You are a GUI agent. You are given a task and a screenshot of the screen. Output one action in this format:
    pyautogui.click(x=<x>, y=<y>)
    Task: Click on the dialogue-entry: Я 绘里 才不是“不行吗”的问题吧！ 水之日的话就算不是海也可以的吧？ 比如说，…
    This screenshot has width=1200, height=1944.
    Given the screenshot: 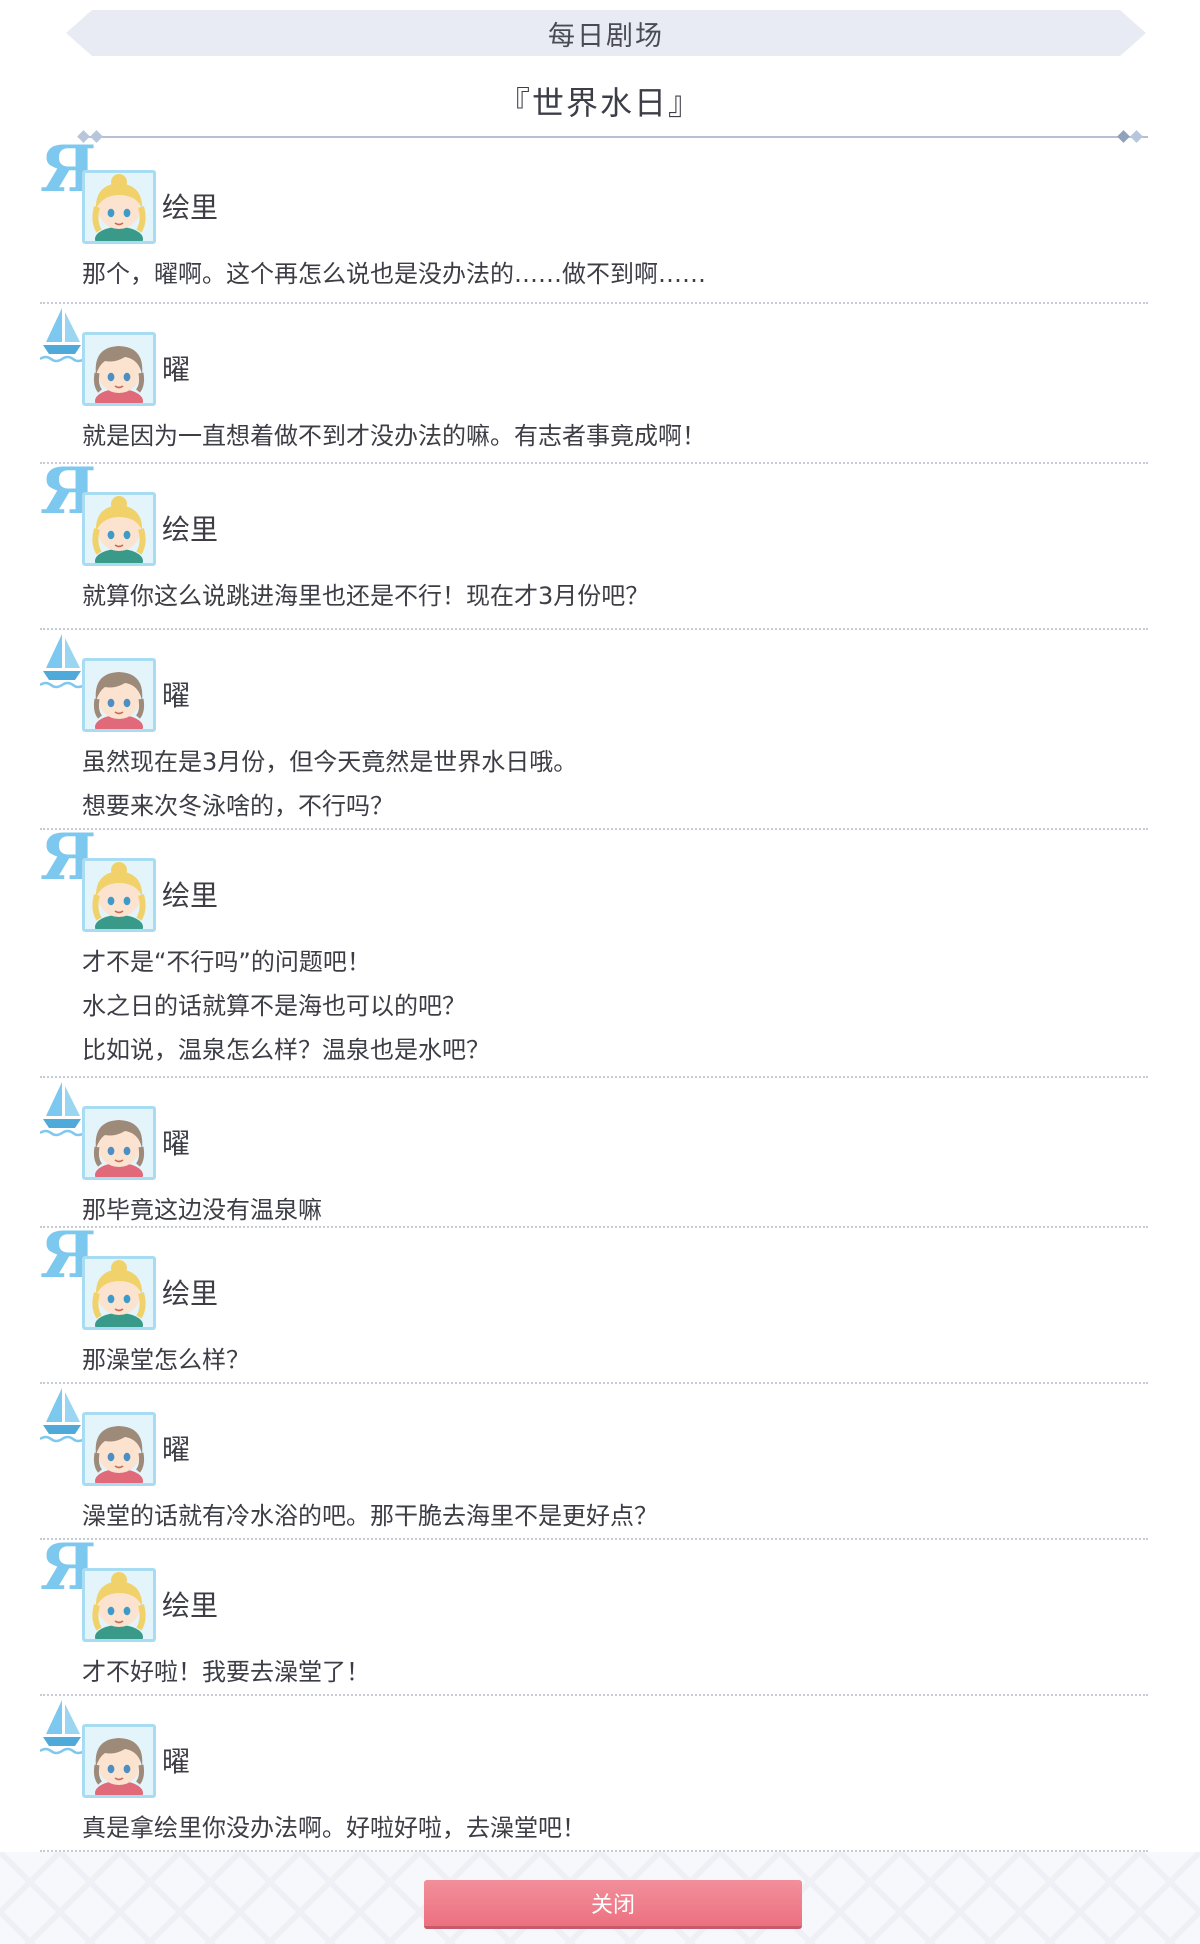 What is the action you would take?
    pyautogui.click(x=594, y=949)
    